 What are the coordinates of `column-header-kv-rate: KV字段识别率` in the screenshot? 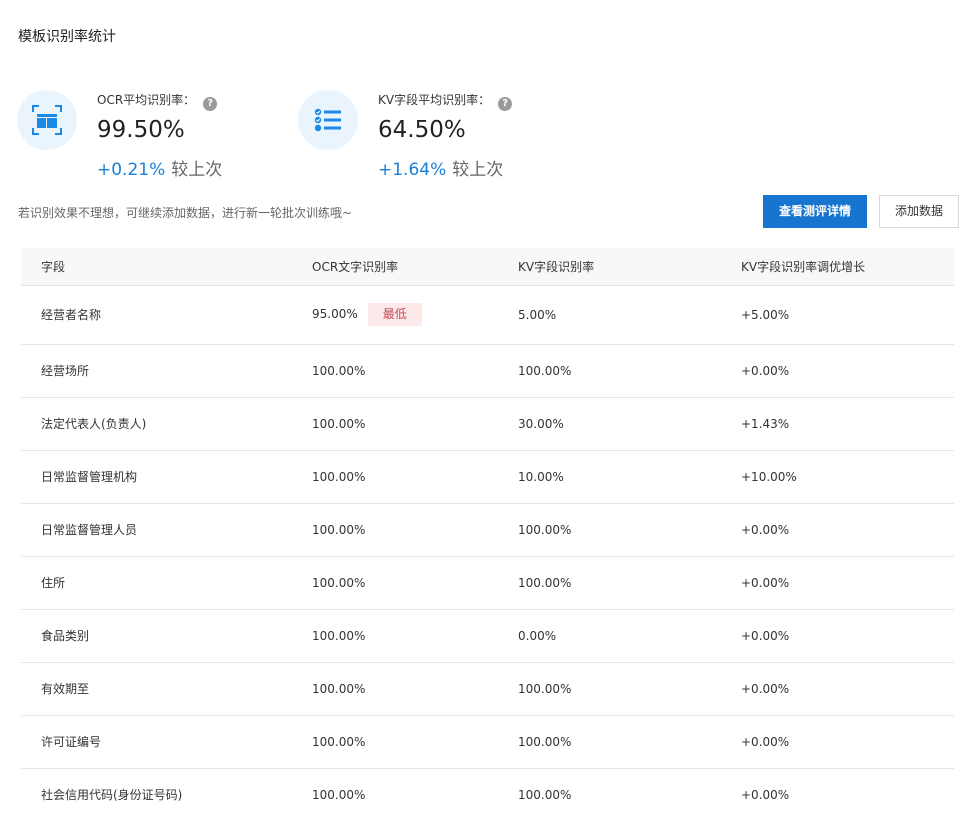 It's located at (629, 267).